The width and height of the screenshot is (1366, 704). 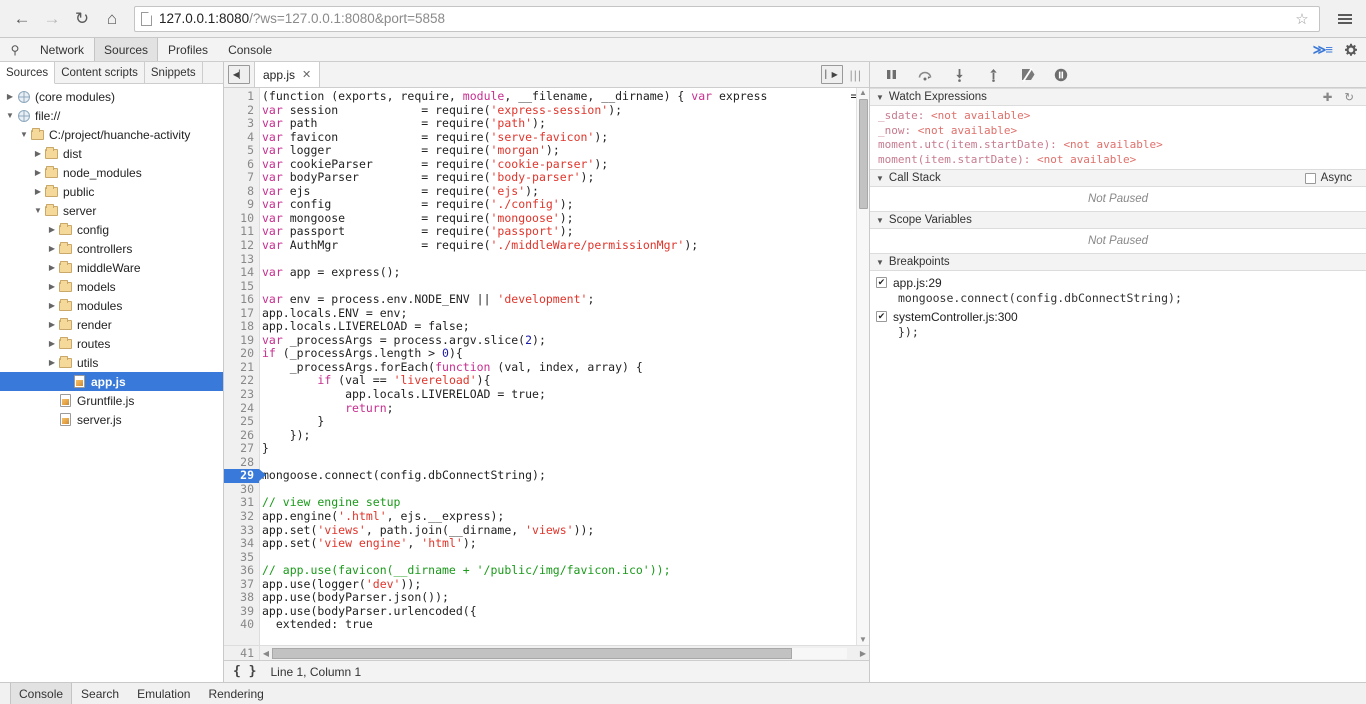 I want to click on line-number: 2, so click(x=241, y=110).